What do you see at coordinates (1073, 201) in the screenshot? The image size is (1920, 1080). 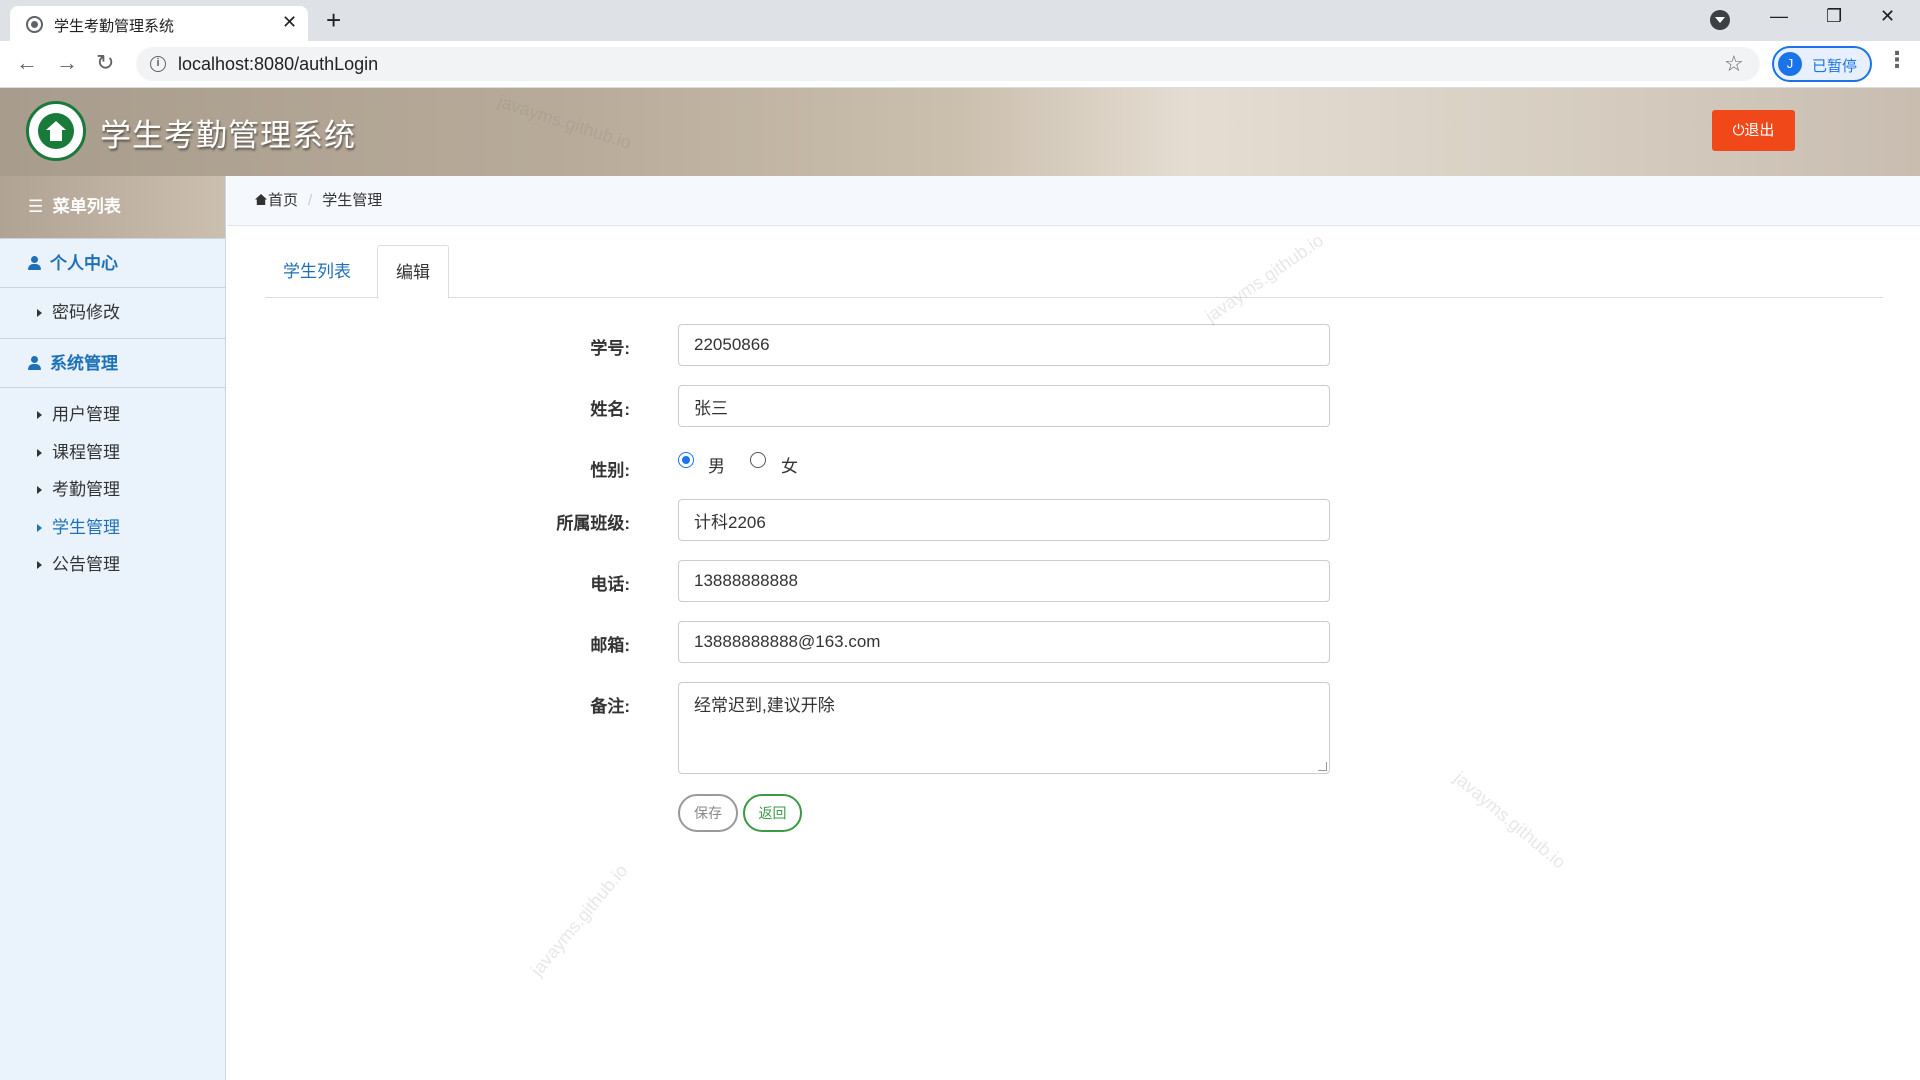 I see `breadcrumb: 首页 / 学生管理` at bounding box center [1073, 201].